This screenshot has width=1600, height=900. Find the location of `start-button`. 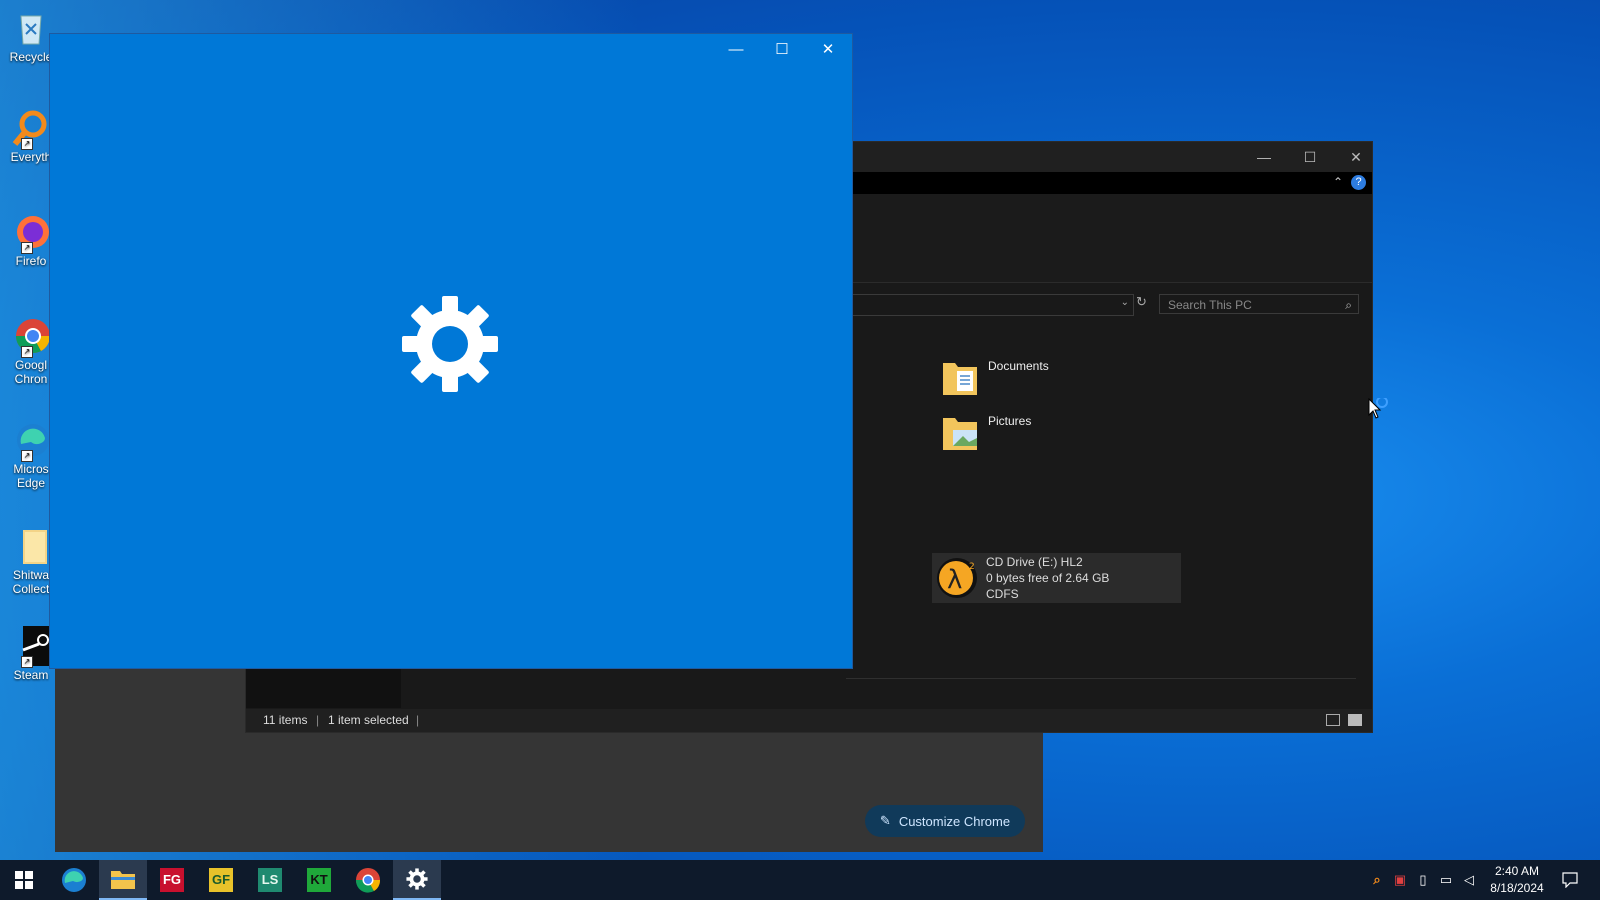

start-button is located at coordinates (24, 880).